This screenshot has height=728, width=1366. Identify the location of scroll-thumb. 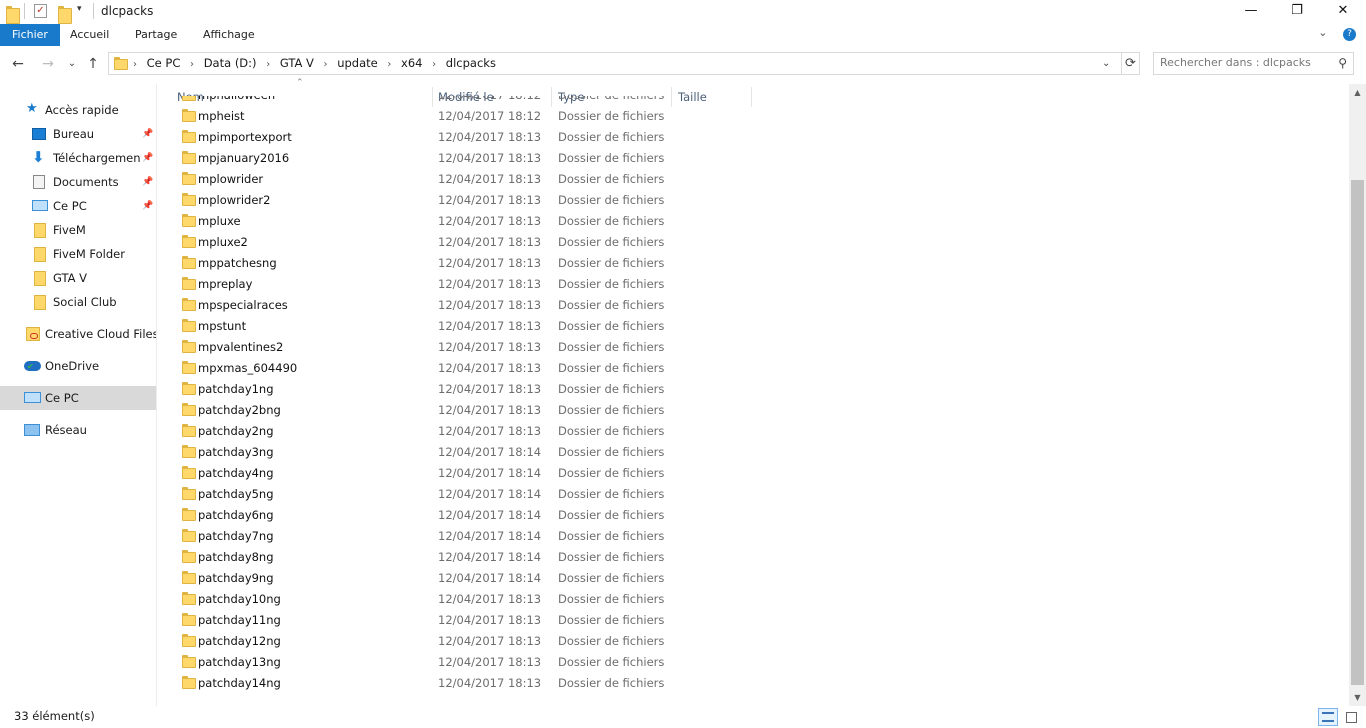
(1357, 432).